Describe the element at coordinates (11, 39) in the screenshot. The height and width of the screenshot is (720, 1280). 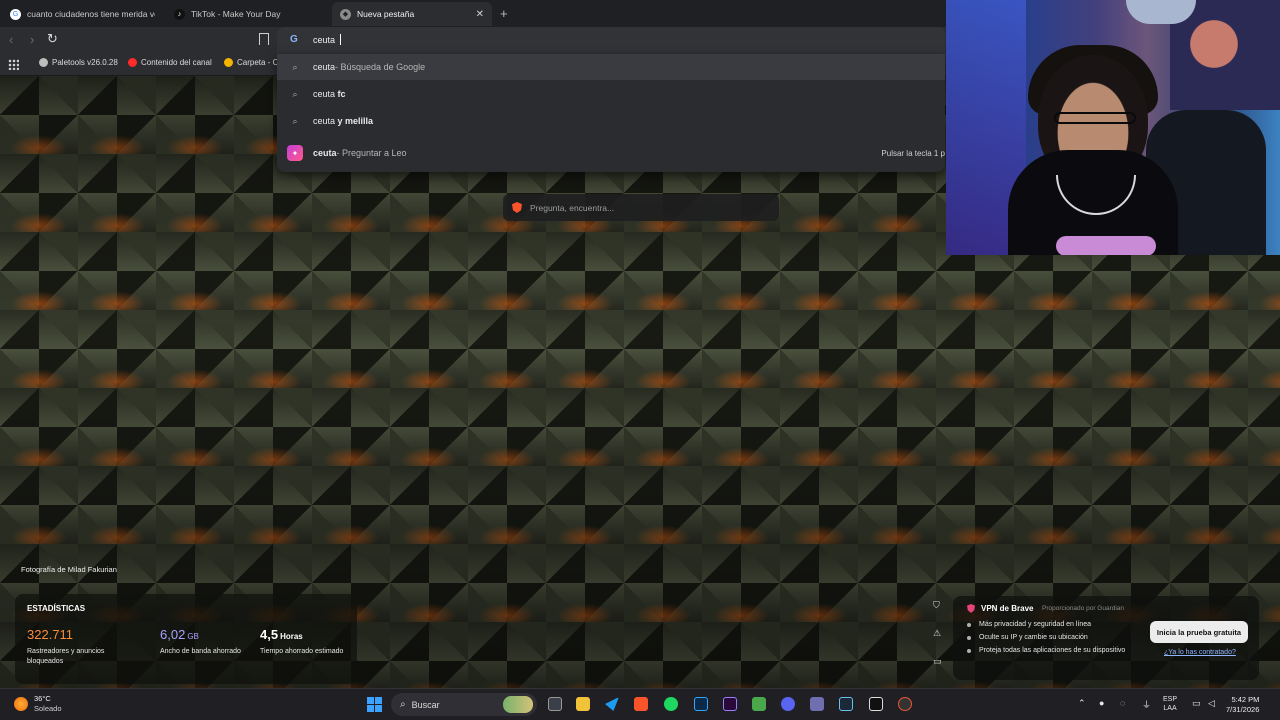
I see `back-icon: ‹` at that location.